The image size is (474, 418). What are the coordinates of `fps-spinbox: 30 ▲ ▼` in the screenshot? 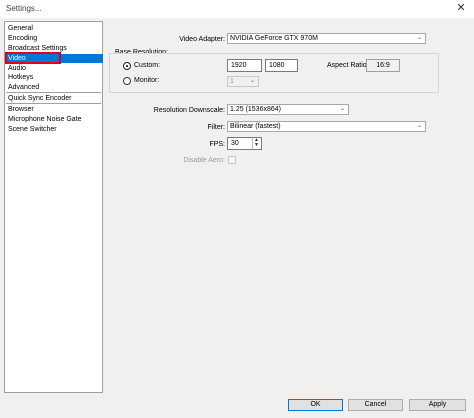 It's located at (244, 143).